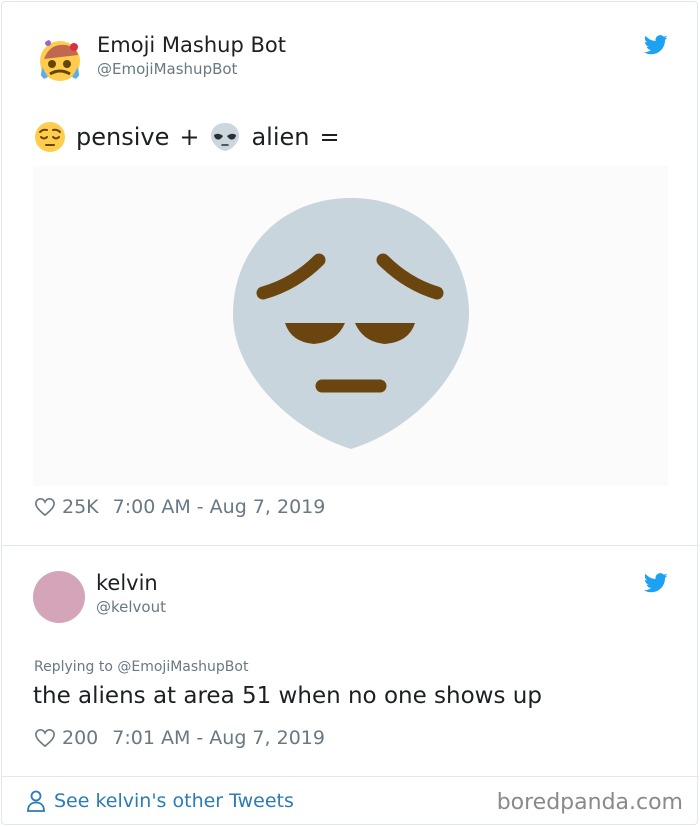  Describe the element at coordinates (329, 137) in the screenshot. I see `equals-sign: =` at that location.